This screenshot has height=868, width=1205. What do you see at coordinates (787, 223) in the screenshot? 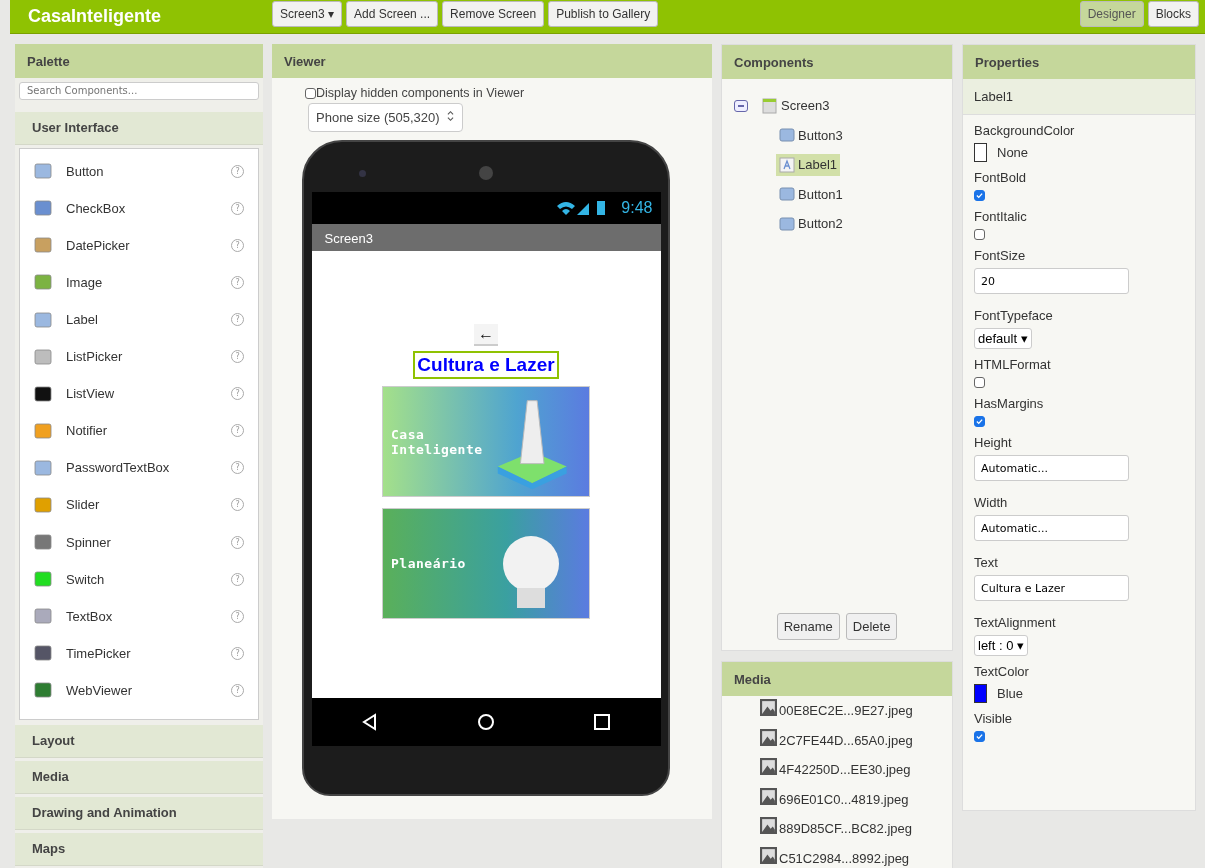
I see `button-icon` at bounding box center [787, 223].